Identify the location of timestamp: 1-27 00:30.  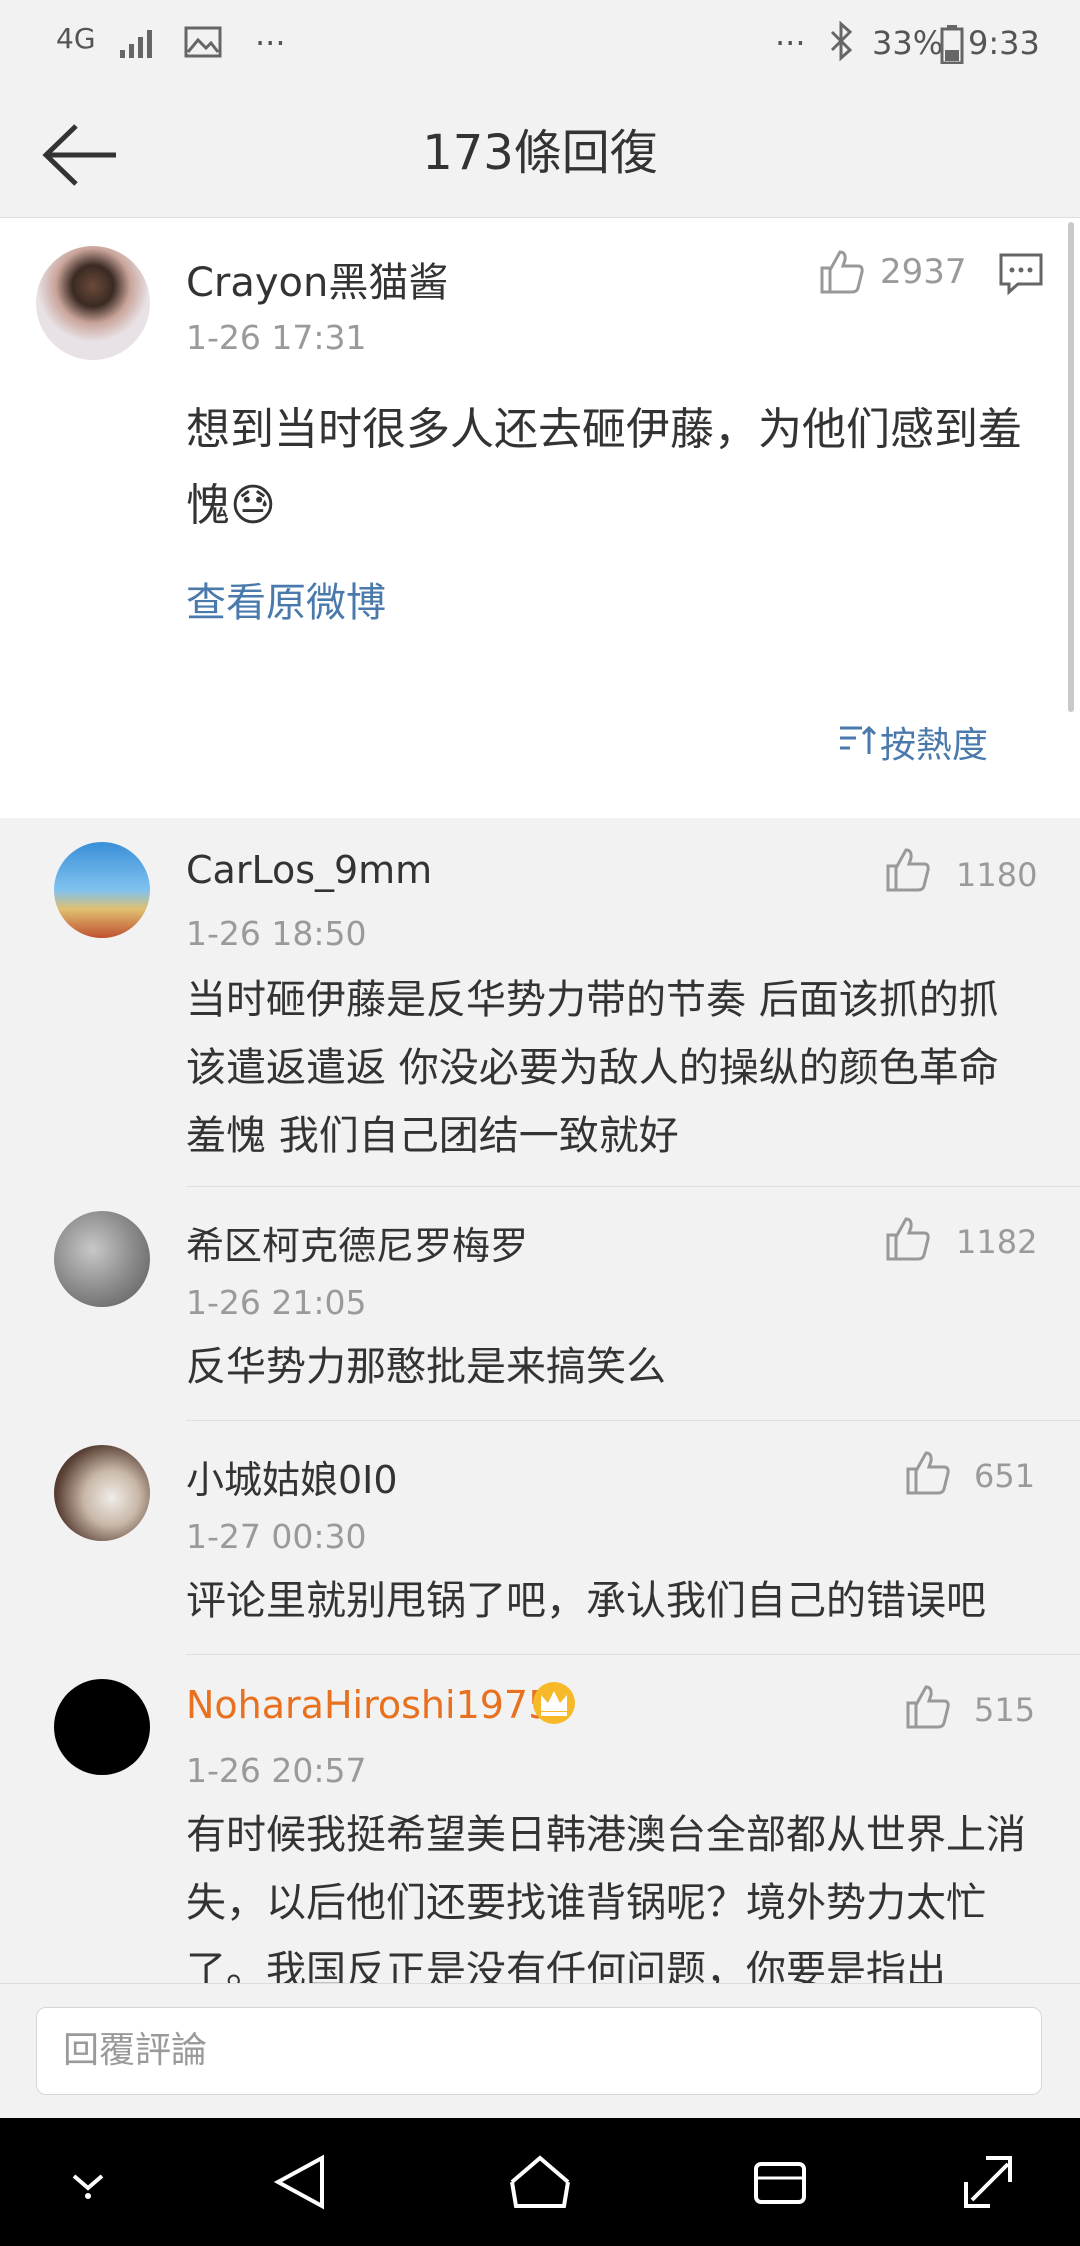
(276, 1536).